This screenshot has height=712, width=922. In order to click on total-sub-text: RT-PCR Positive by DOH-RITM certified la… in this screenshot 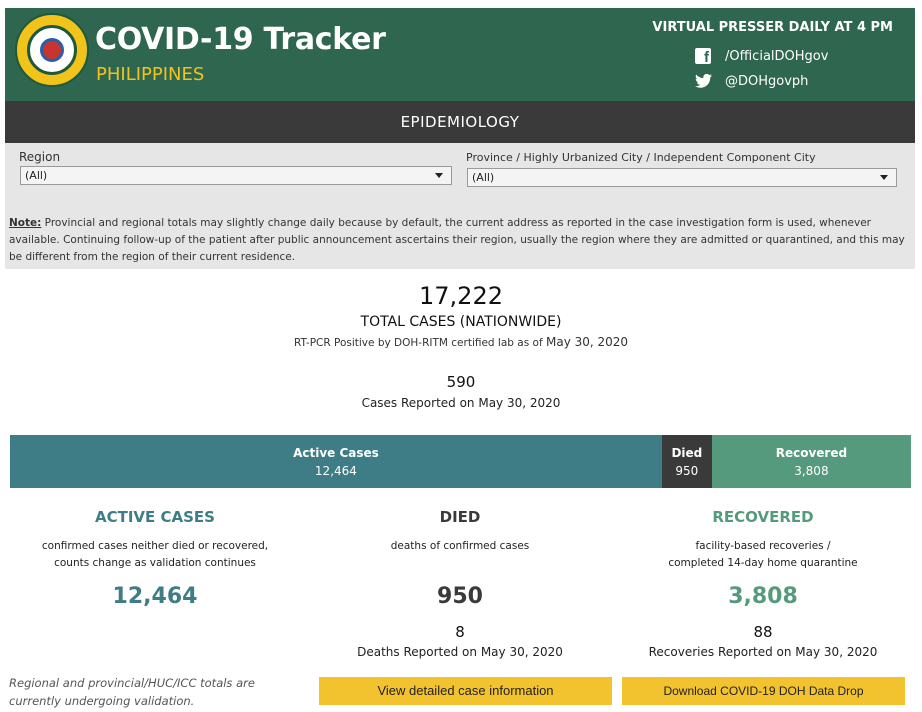, I will do `click(418, 343)`.